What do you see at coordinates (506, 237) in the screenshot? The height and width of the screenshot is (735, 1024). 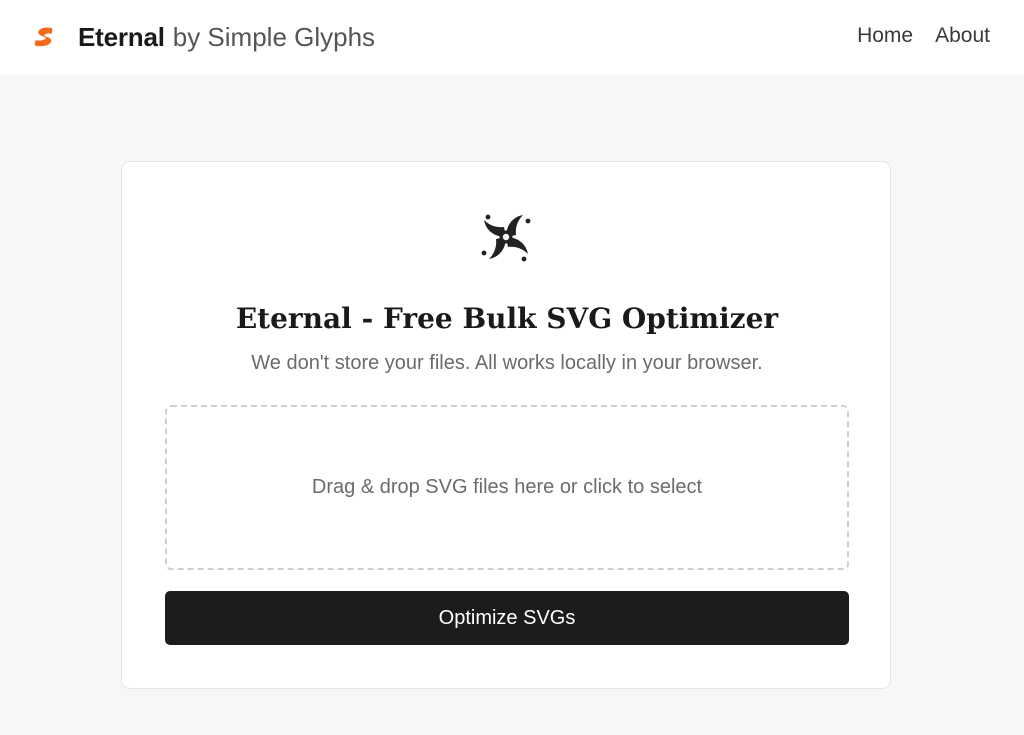 I see `swirl-vortex-icon` at bounding box center [506, 237].